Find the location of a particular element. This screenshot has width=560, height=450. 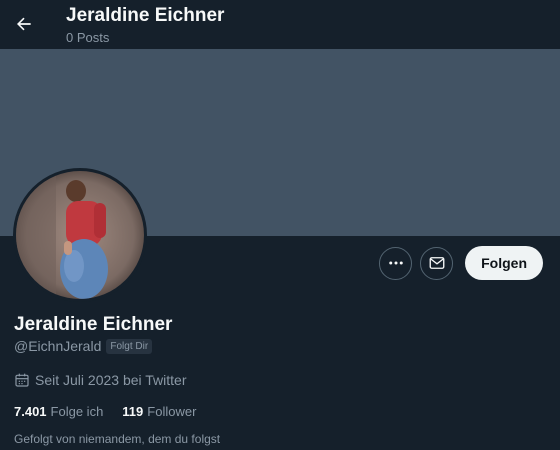

following-link: 7.401 Folge ich is located at coordinates (58, 411).